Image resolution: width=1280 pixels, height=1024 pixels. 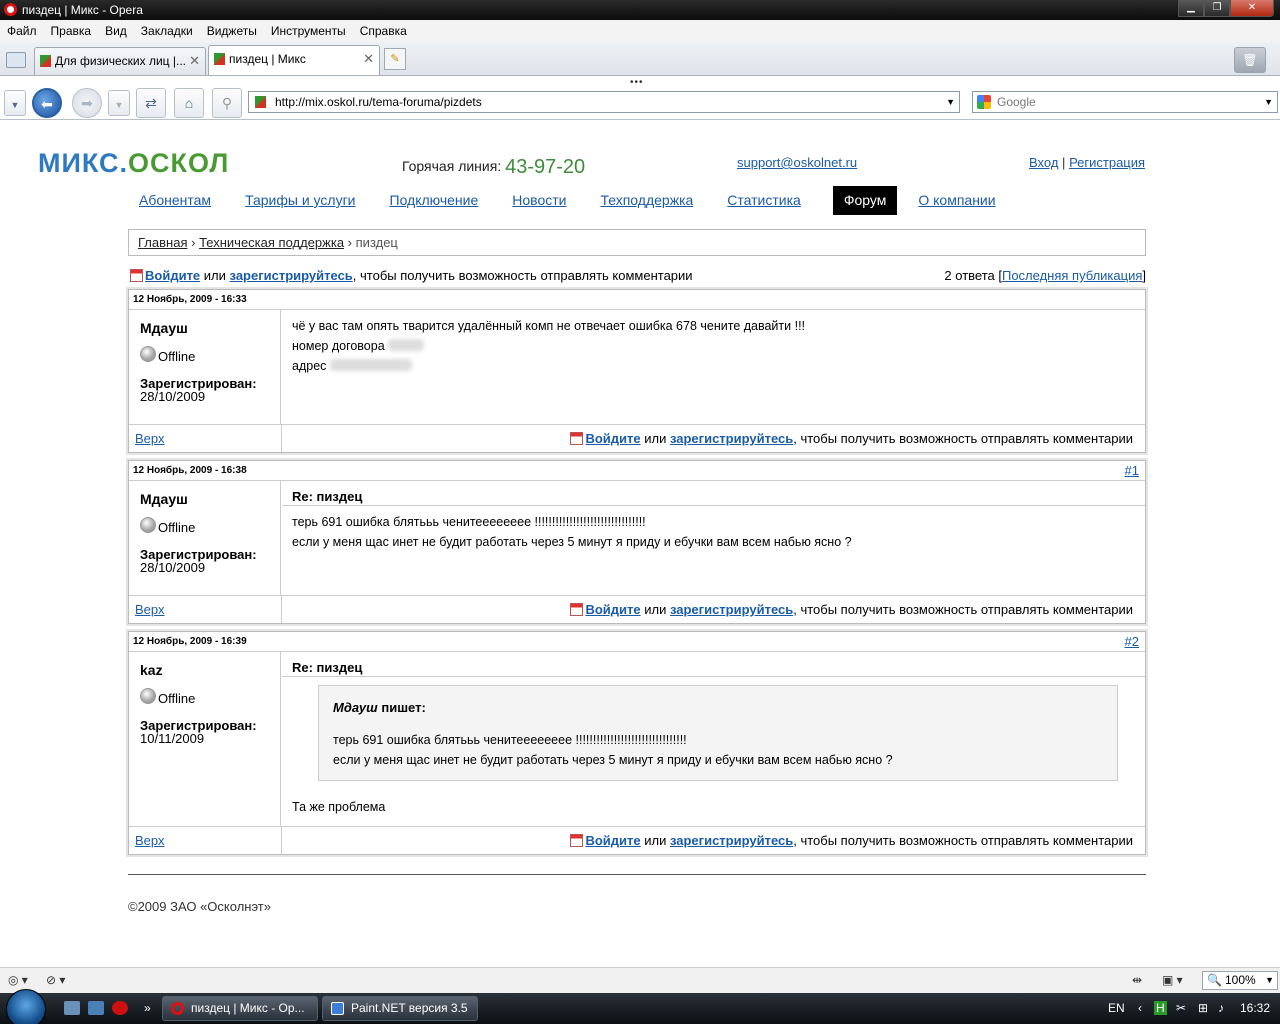 I want to click on site-logo: МИКС.ОСКОЛ, so click(x=133, y=163).